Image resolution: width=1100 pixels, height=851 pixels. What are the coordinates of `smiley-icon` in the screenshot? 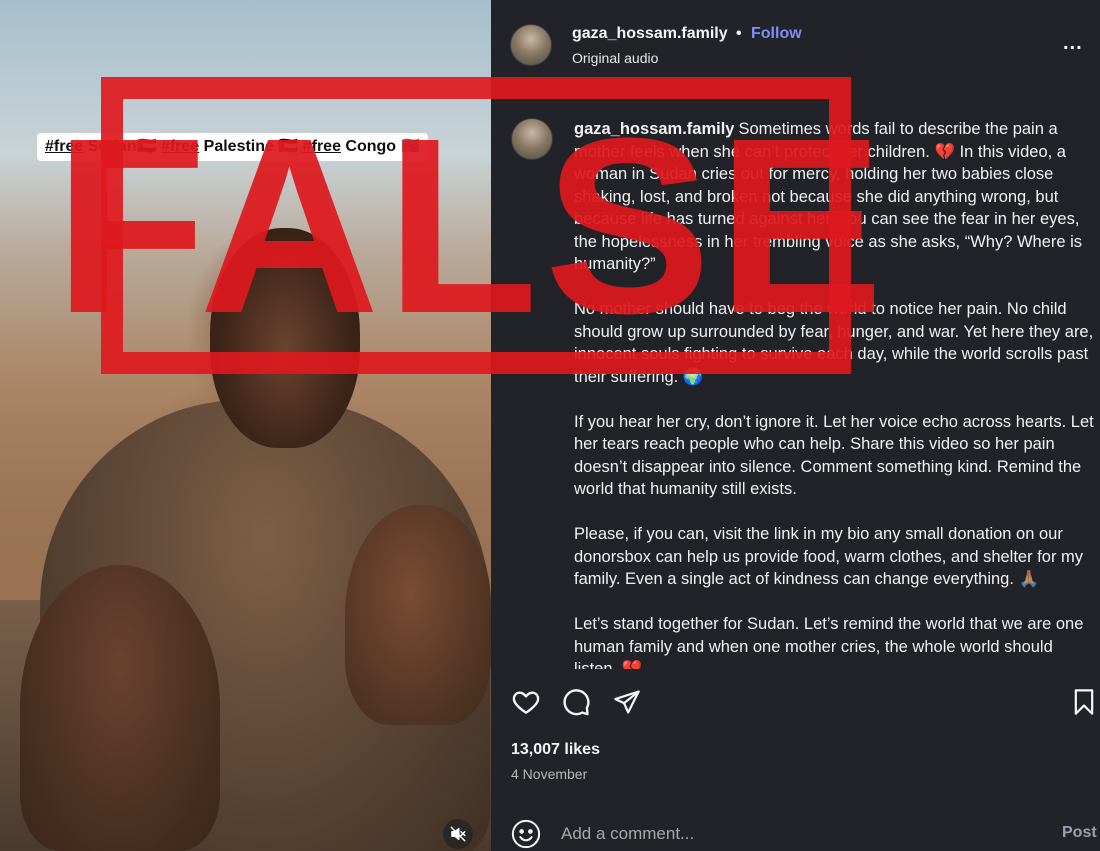 It's located at (526, 834).